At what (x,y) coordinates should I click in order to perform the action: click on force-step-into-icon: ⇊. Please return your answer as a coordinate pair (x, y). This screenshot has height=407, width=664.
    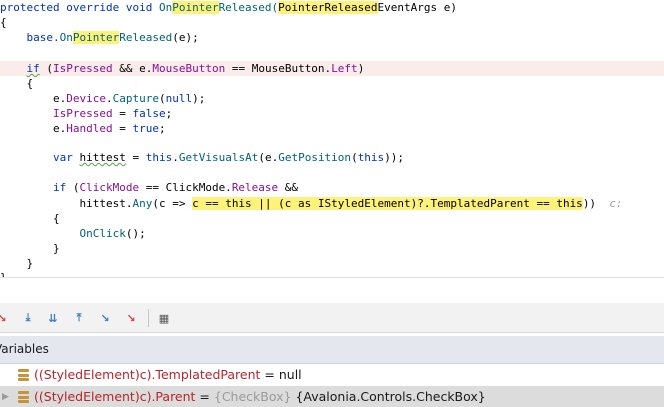
    Looking at the image, I should click on (53, 318).